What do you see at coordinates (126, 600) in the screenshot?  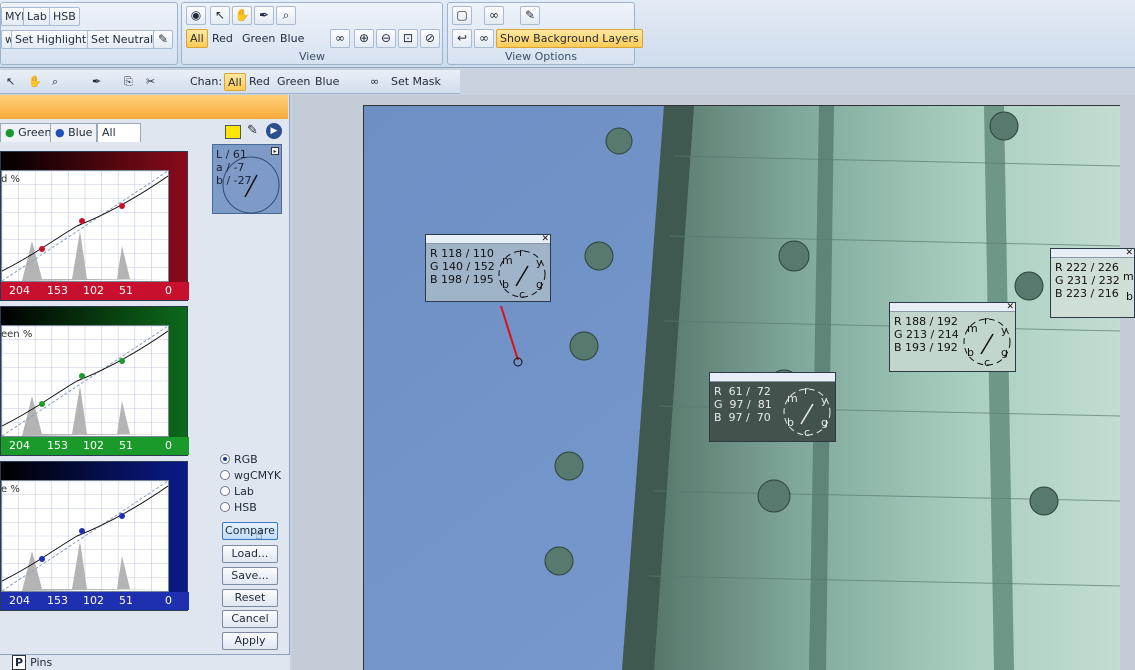 I see `curve-blue-tick: 51` at bounding box center [126, 600].